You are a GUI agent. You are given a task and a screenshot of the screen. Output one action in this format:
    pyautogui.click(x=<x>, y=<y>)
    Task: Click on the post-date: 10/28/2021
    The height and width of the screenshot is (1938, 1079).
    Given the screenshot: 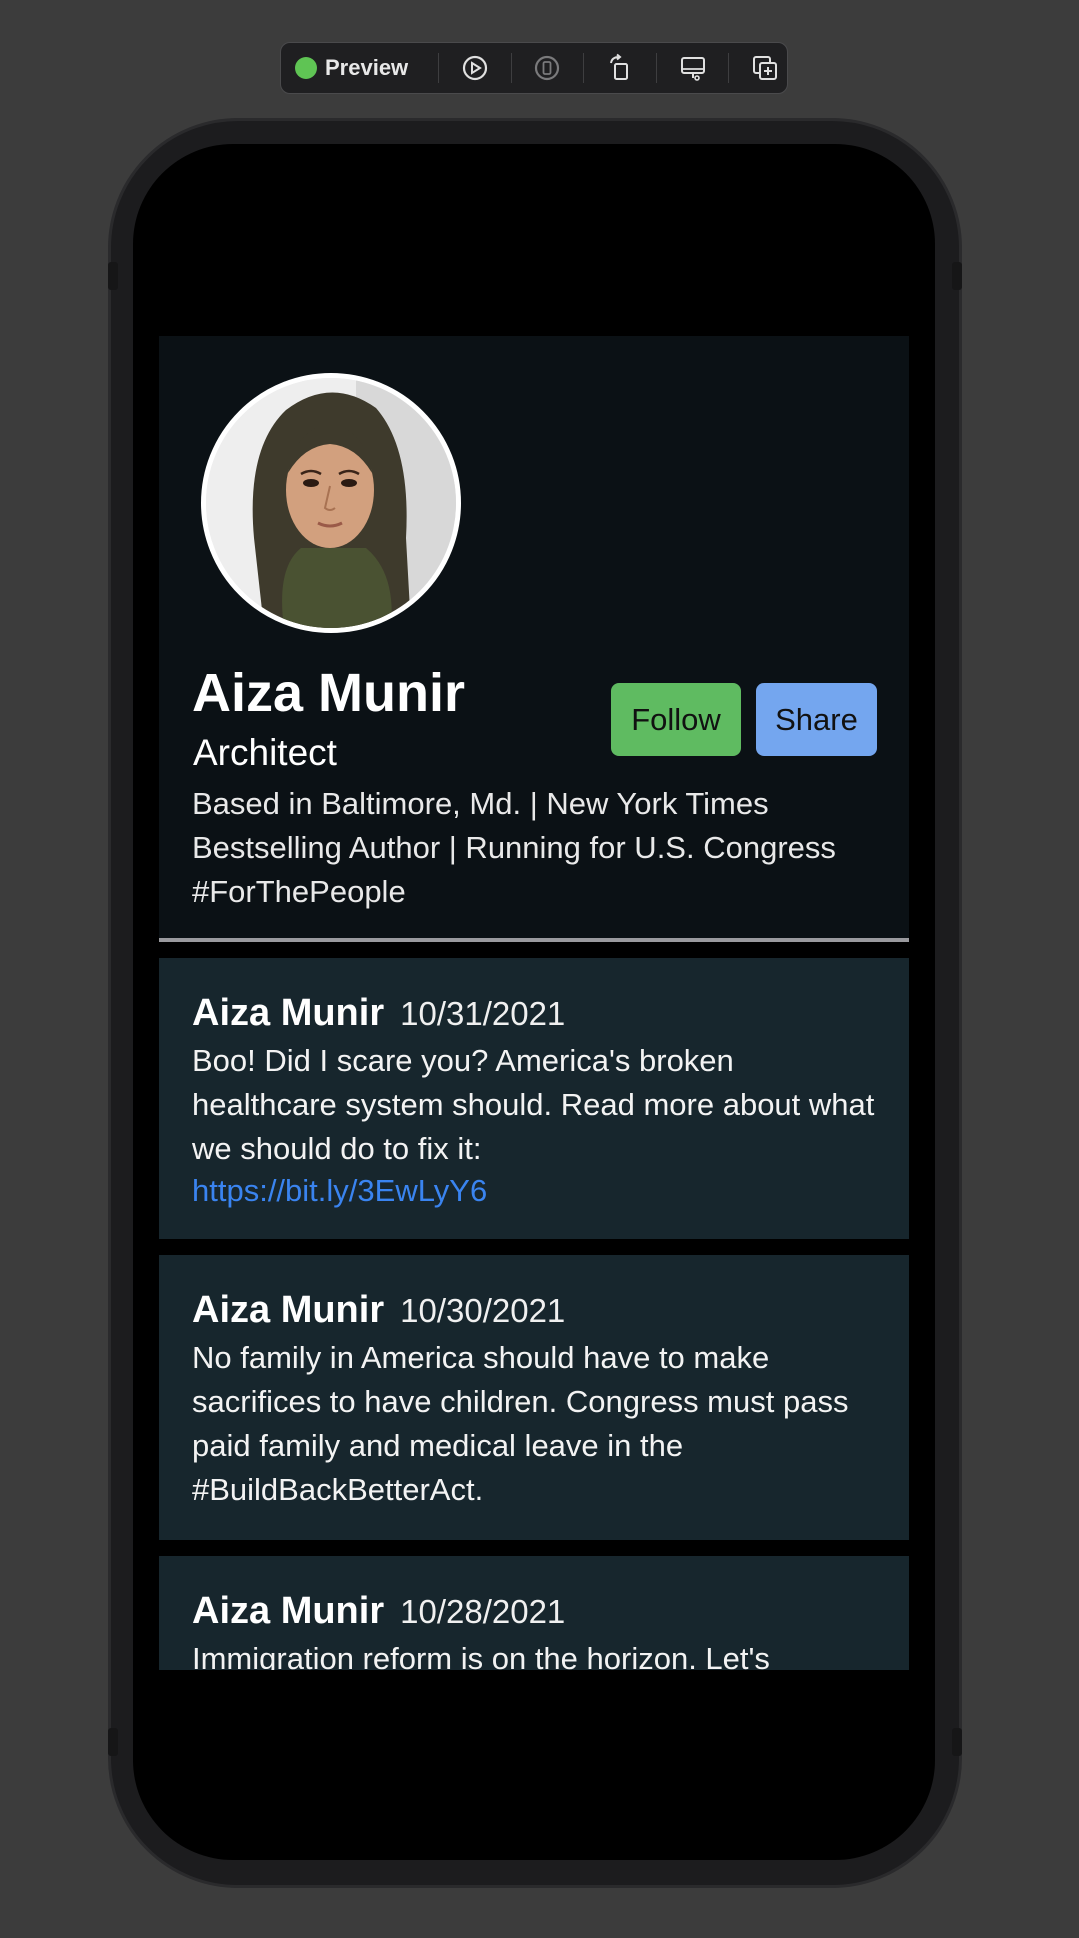 What is the action you would take?
    pyautogui.click(x=483, y=1611)
    